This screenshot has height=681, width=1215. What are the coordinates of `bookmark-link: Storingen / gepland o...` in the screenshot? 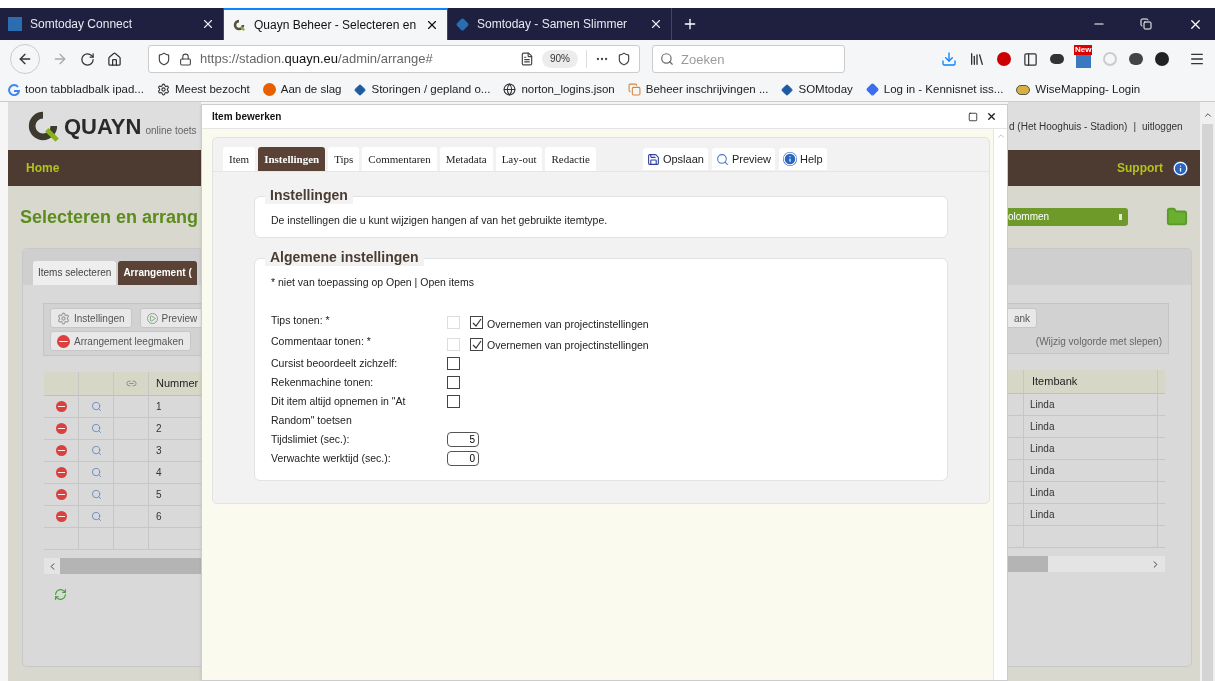 It's located at (422, 89).